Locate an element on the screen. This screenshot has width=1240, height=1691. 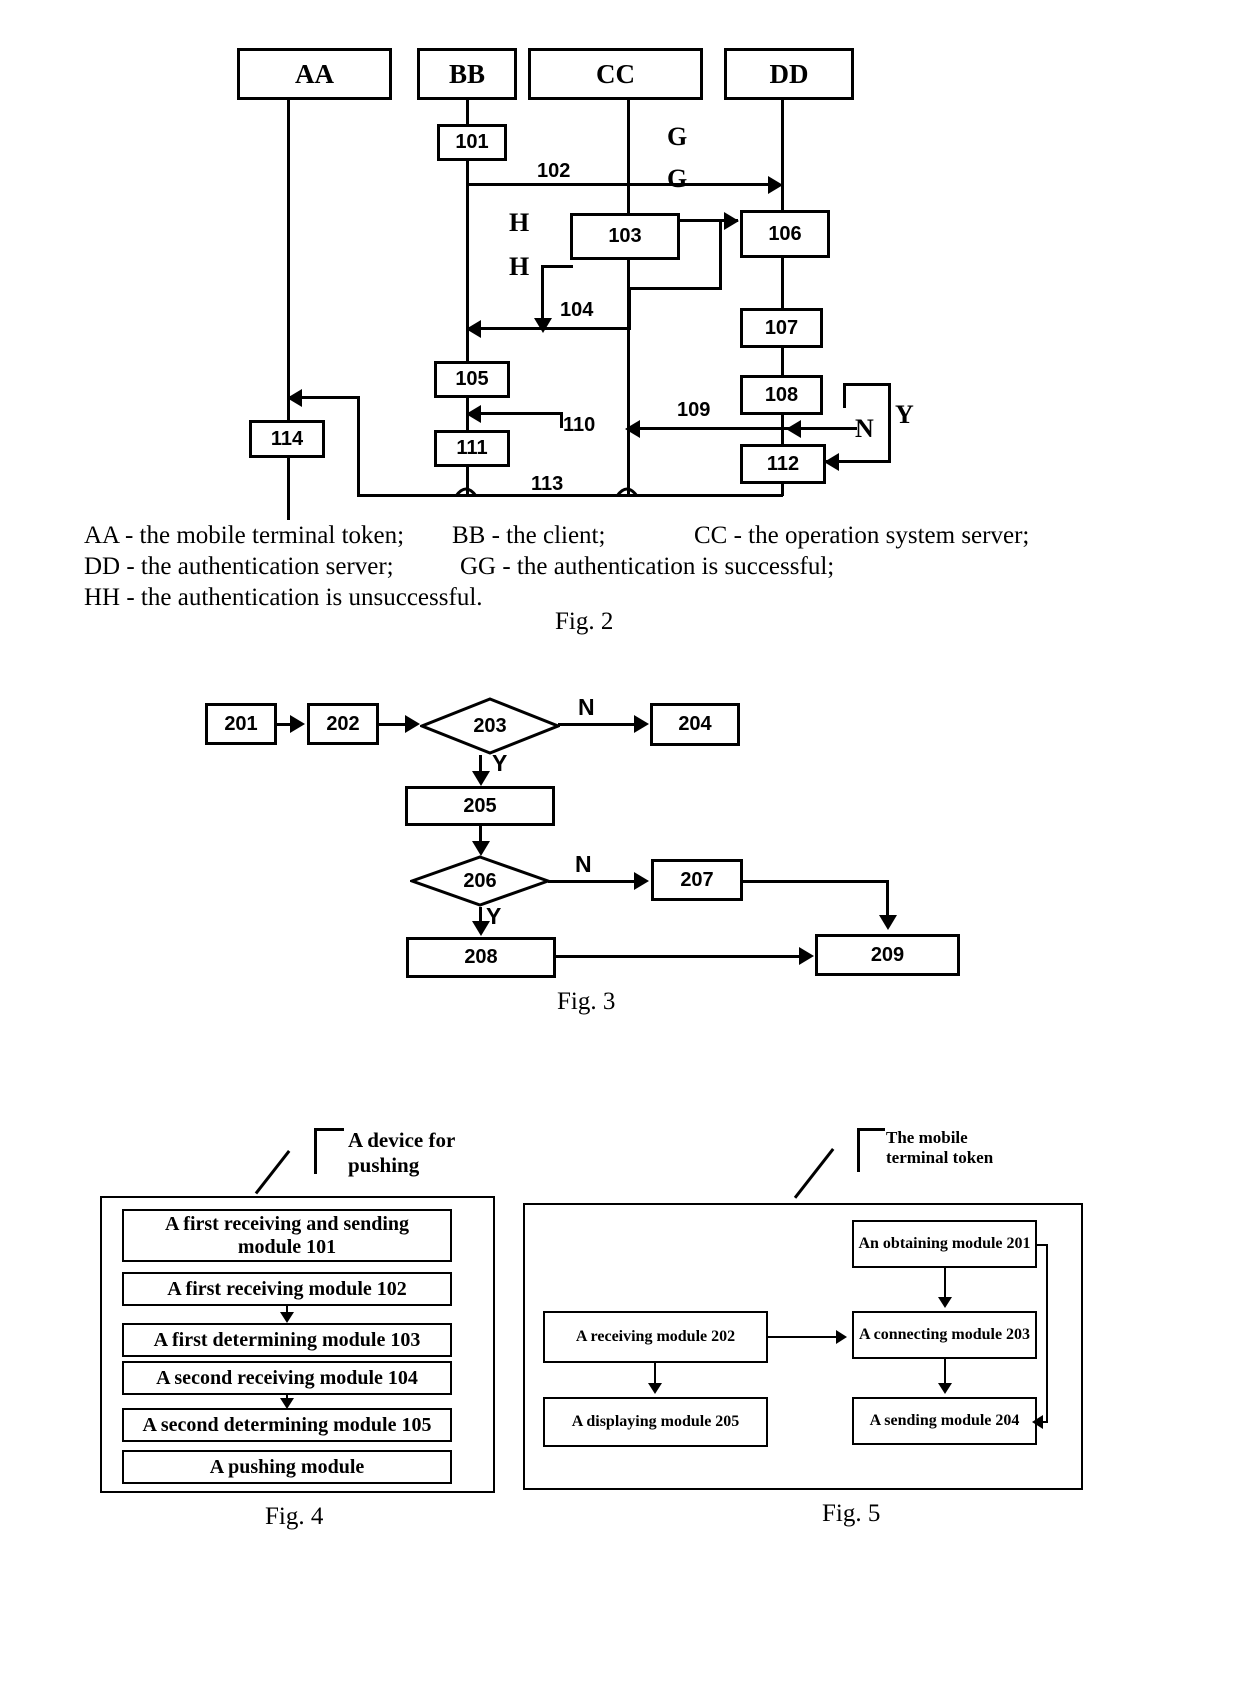
fig2-caption: Fig. 2 is located at coordinates (584, 621).